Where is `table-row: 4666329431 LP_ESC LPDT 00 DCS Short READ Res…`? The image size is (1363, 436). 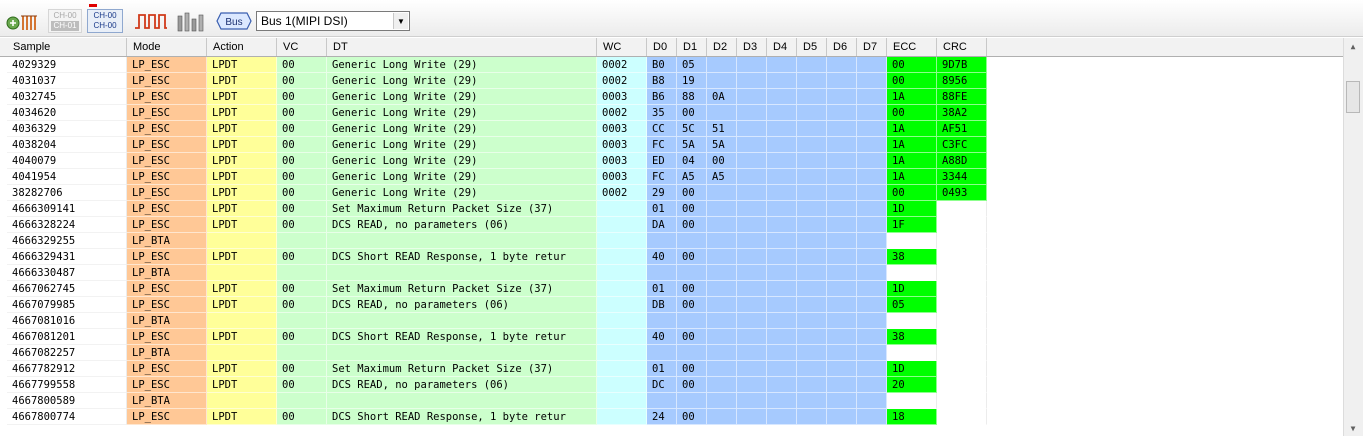 table-row: 4666329431 LP_ESC LPDT 00 DCS Short READ Res… is located at coordinates (671, 257).